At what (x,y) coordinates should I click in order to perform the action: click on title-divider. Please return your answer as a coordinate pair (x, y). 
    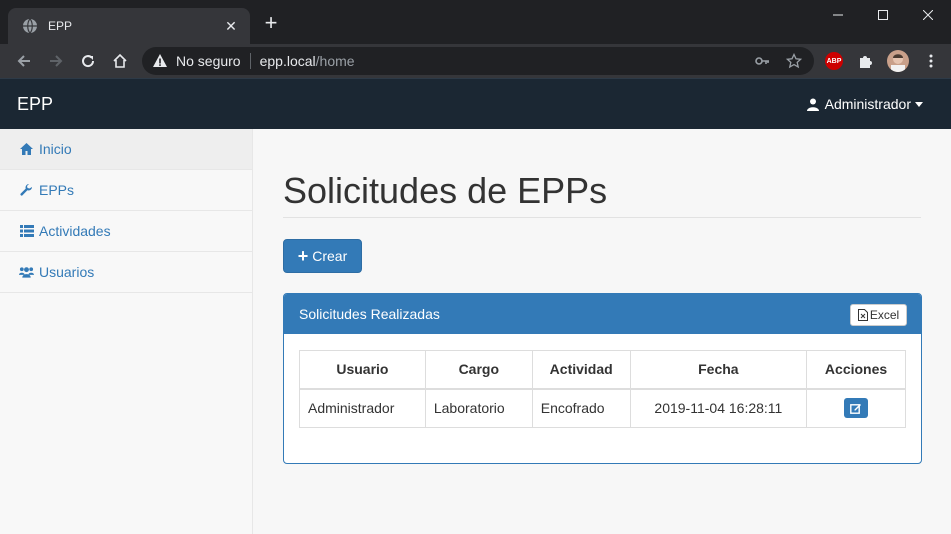
    Looking at the image, I should click on (602, 217).